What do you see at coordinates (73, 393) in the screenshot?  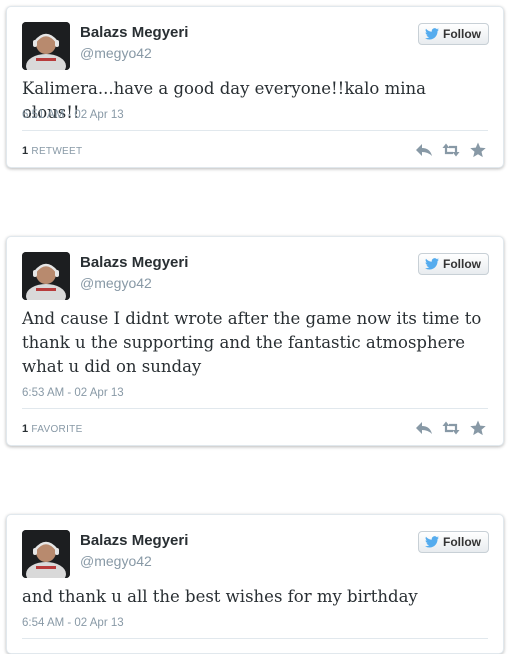 I see `tweet-timestamp: 6:53 AM - 02 Apr 13` at bounding box center [73, 393].